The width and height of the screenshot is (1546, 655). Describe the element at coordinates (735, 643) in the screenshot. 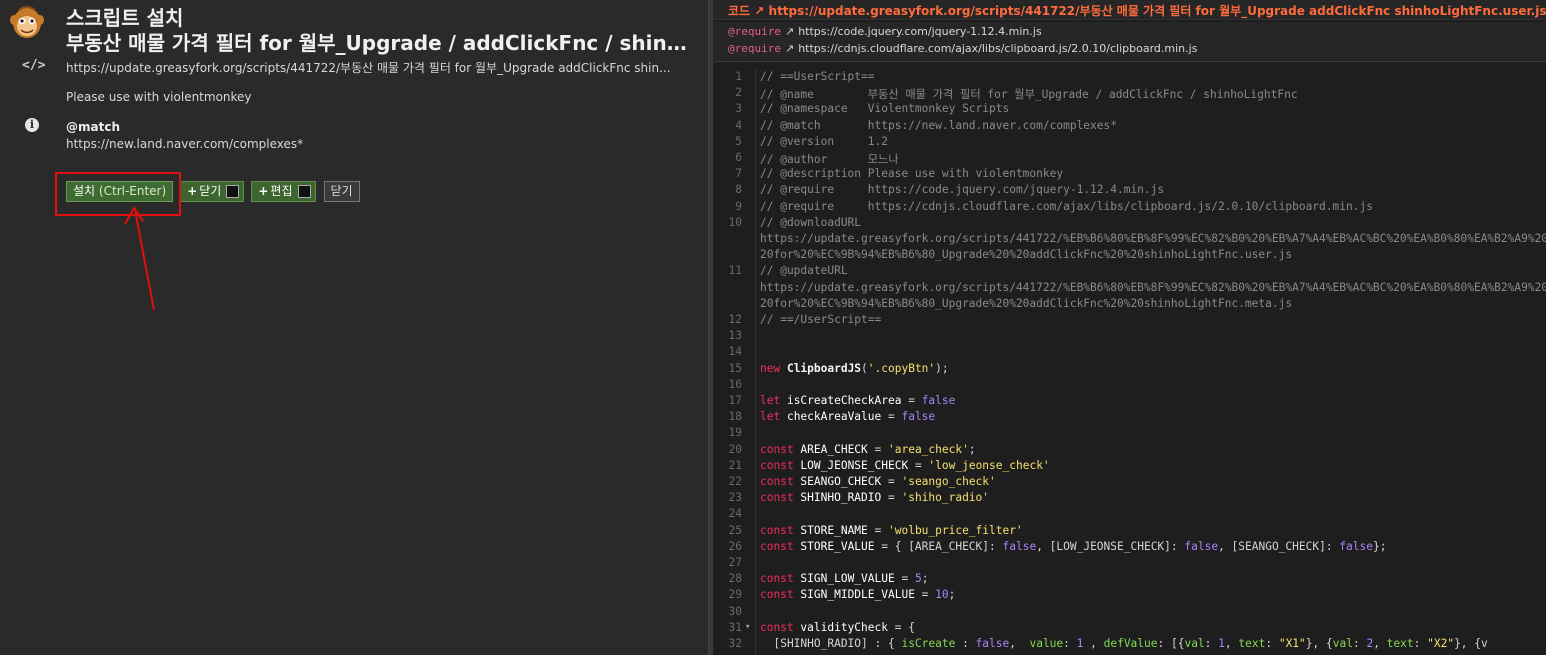

I see `line-number: 32` at that location.